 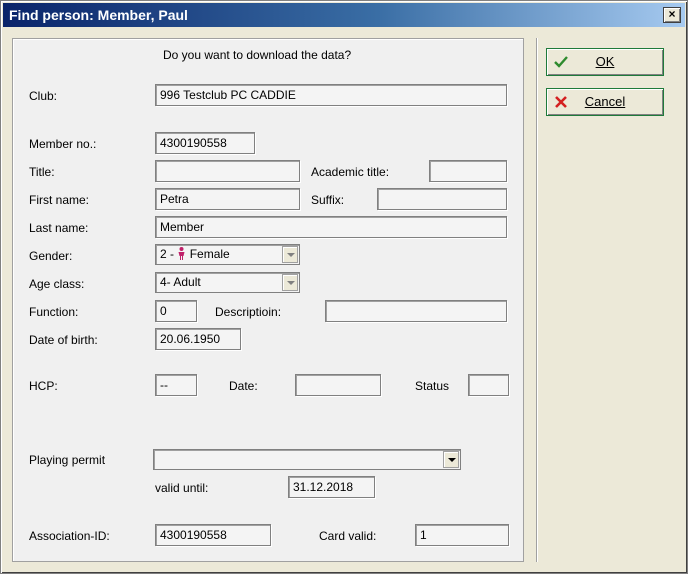 I want to click on gender-select: 2 - Female, so click(x=227, y=254).